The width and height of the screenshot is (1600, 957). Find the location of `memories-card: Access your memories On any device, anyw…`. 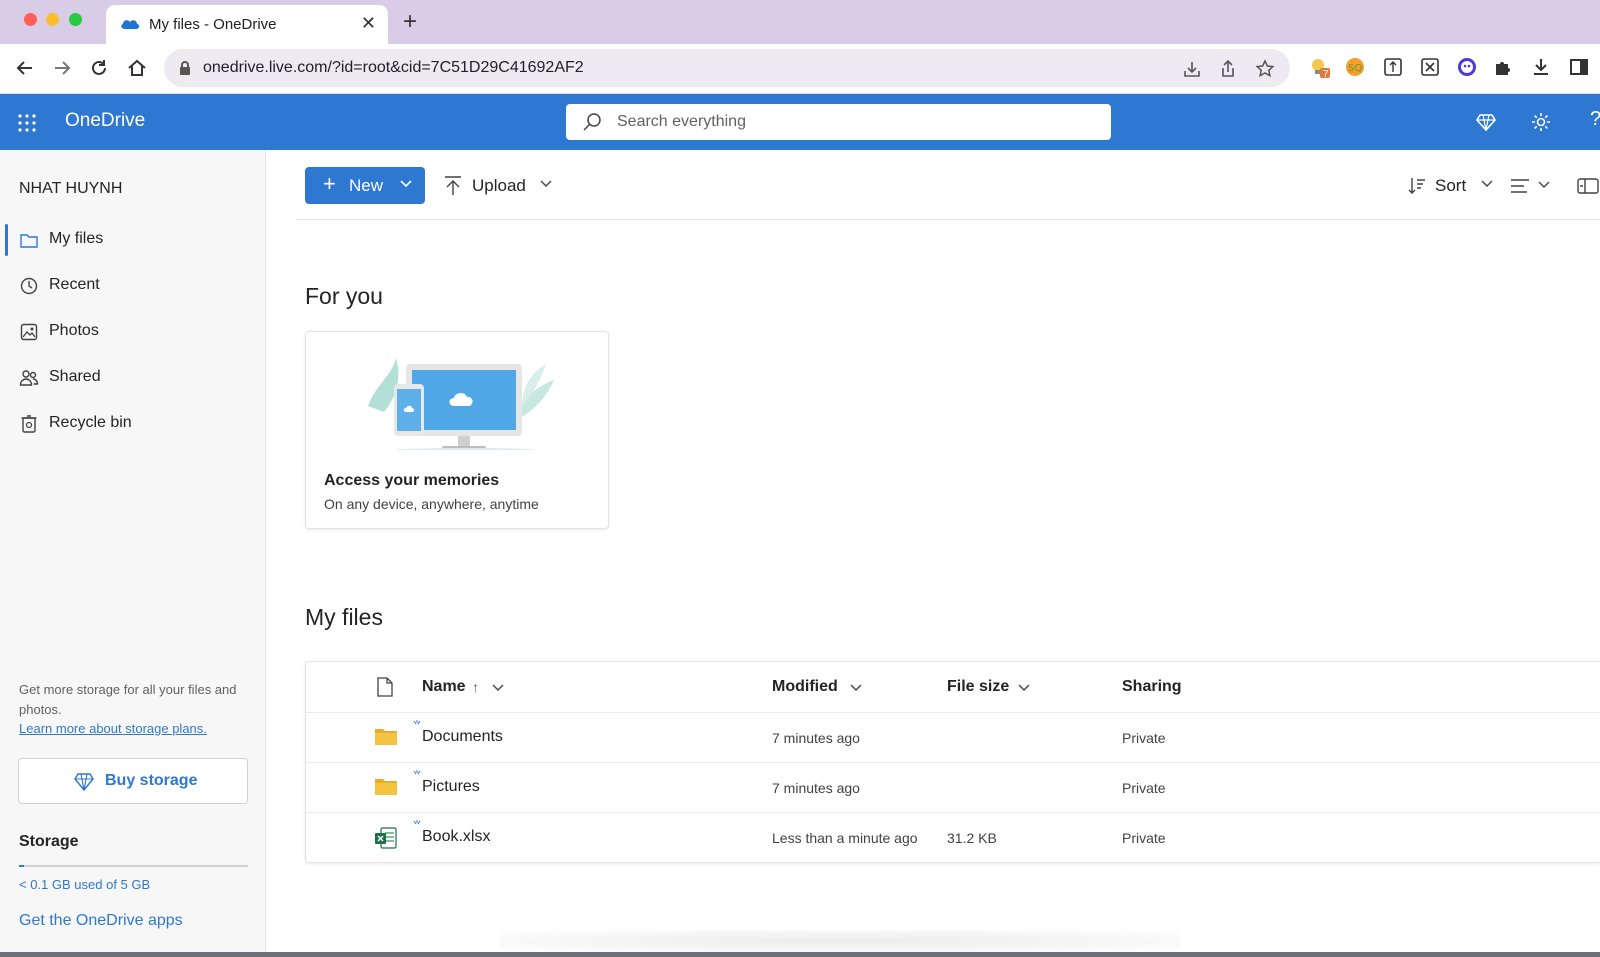

memories-card: Access your memories On any device, anyw… is located at coordinates (457, 430).